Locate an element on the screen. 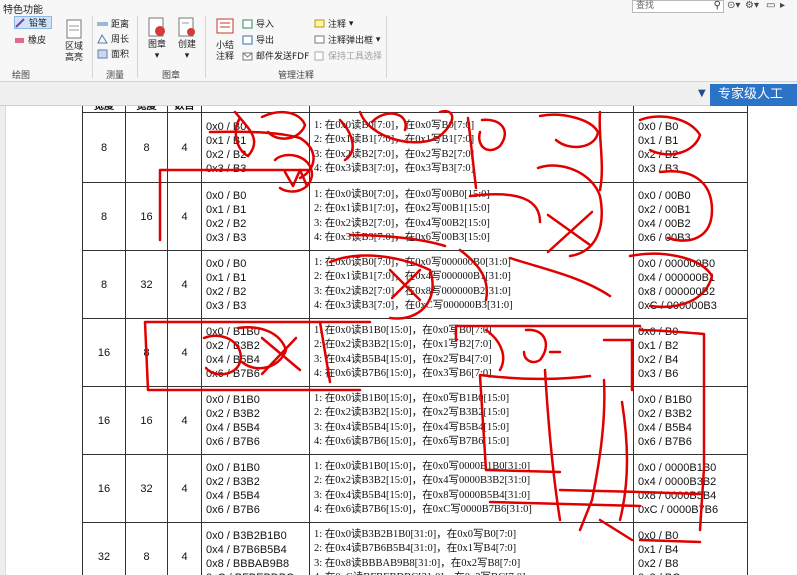 This screenshot has width=797, height=575. annotation-popup-button: 注释弹出框 ▾ is located at coordinates (347, 39).